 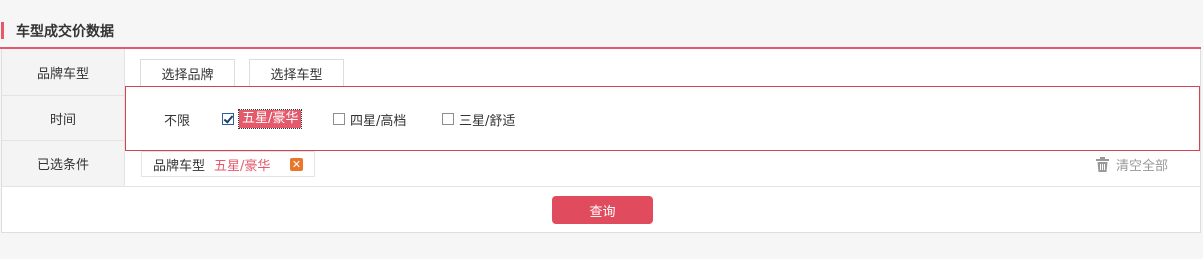 I want to click on section-accent-bar, so click(x=2, y=30).